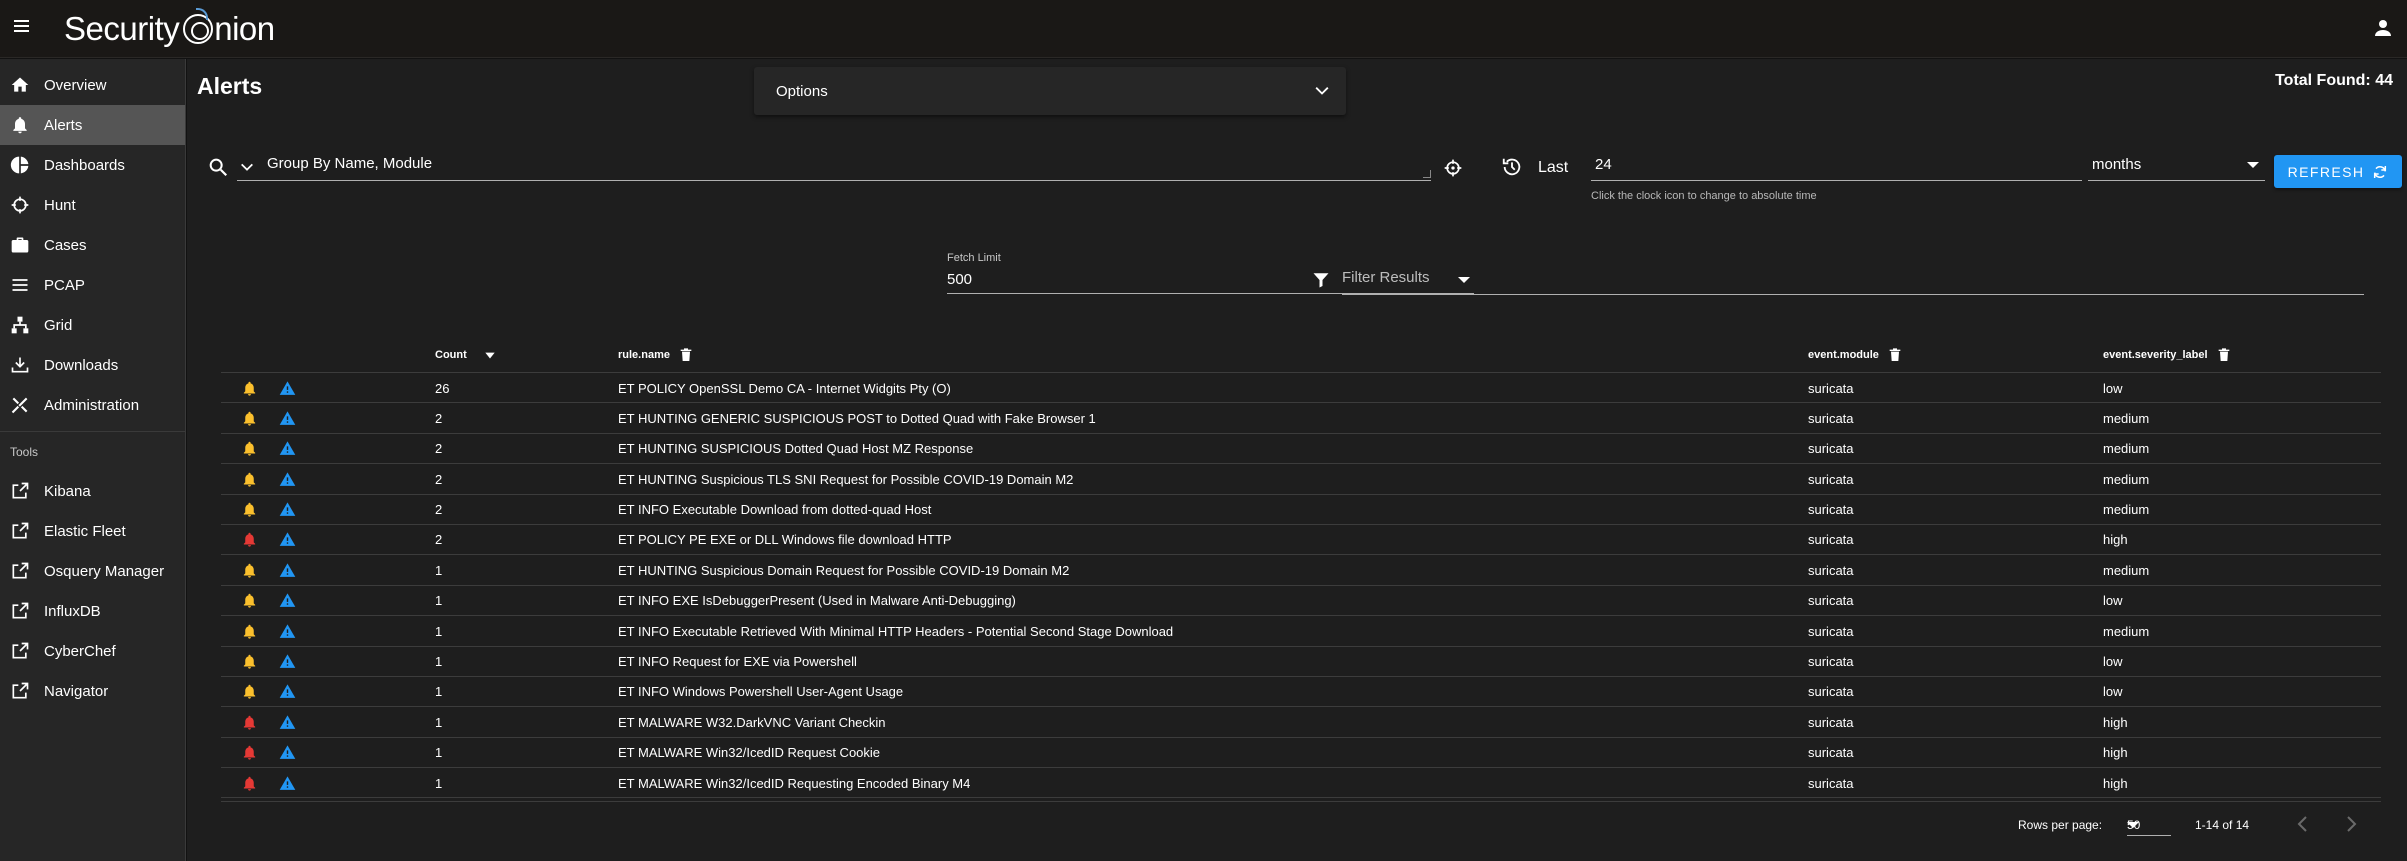 This screenshot has width=2407, height=861. What do you see at coordinates (92, 285) in the screenshot?
I see `sidebar-item-pcap: PCAP` at bounding box center [92, 285].